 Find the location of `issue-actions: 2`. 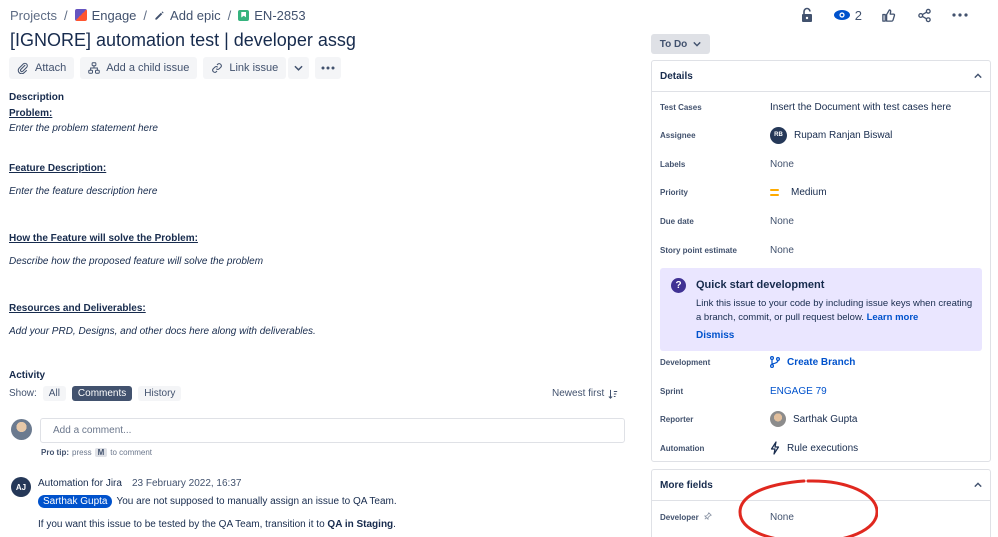

issue-actions: 2 is located at coordinates (883, 15).